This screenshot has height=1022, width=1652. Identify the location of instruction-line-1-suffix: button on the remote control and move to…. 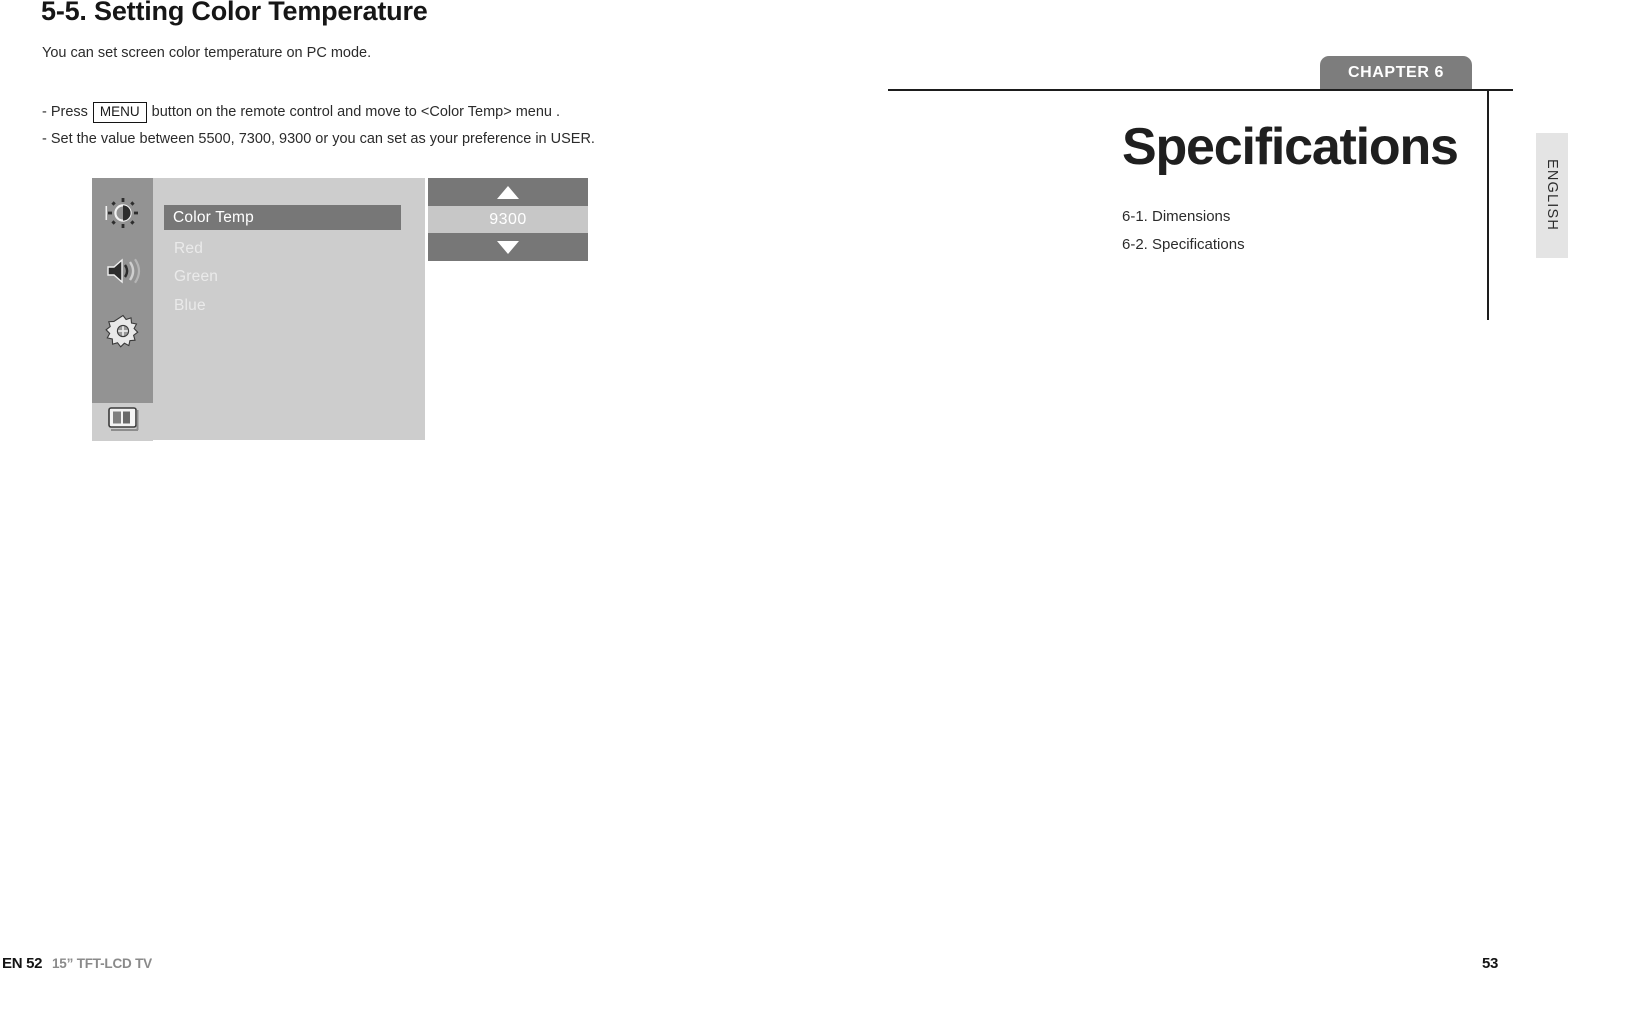
(356, 112).